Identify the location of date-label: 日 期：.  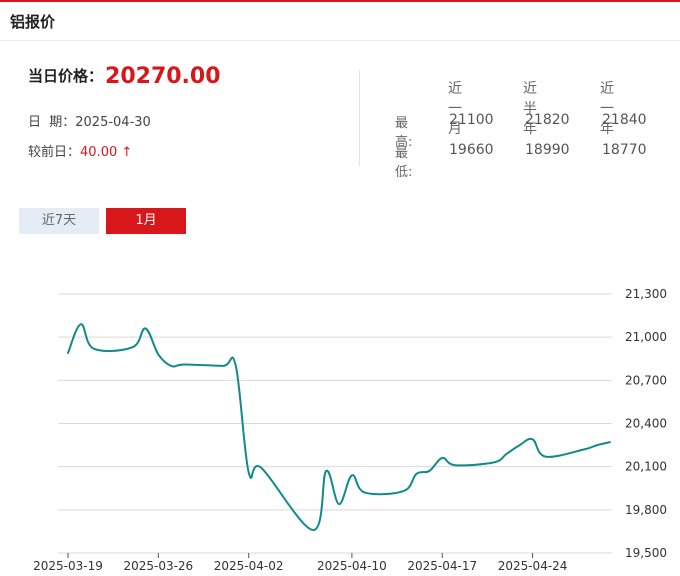
(52, 122).